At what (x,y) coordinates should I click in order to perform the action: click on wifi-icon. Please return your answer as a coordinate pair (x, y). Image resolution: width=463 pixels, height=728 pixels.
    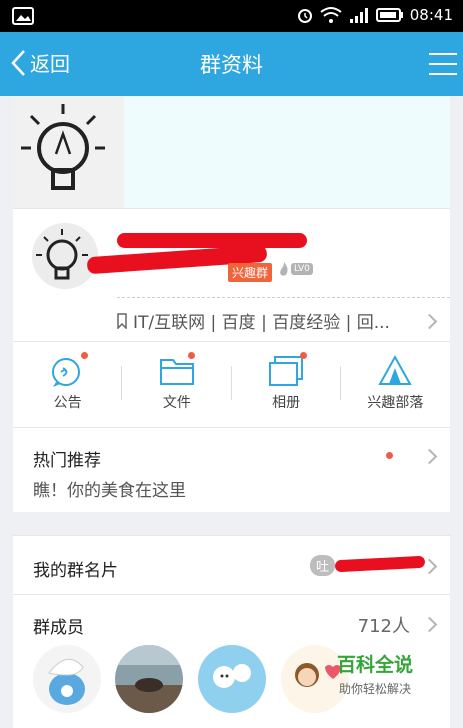
    Looking at the image, I should click on (331, 15).